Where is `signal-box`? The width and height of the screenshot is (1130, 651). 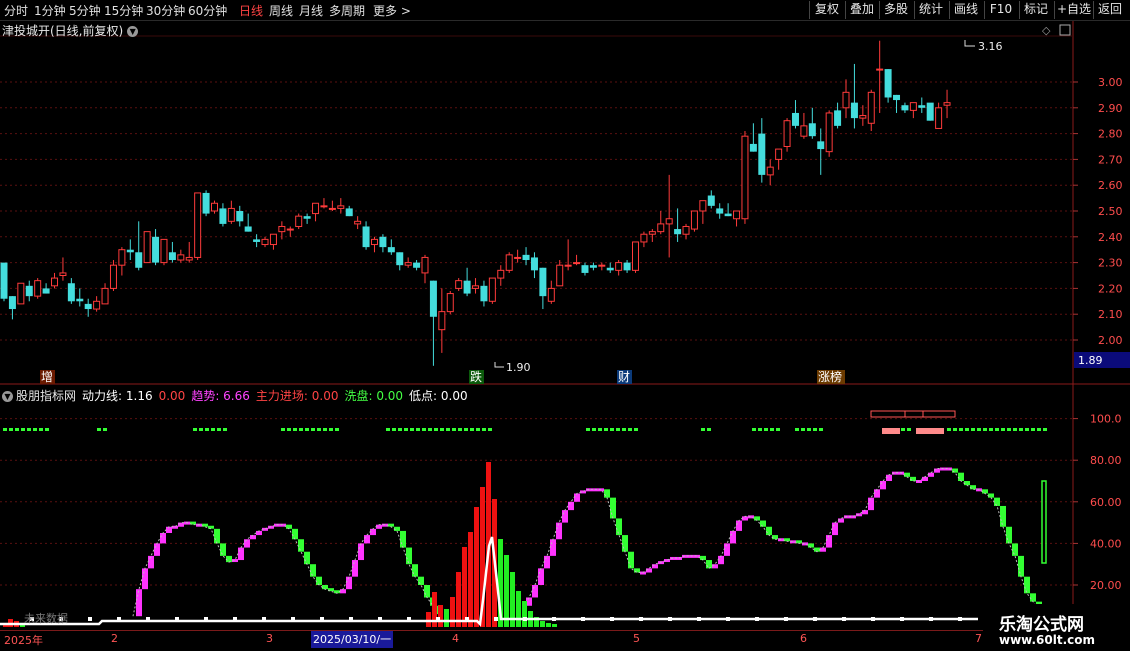 signal-box is located at coordinates (939, 414).